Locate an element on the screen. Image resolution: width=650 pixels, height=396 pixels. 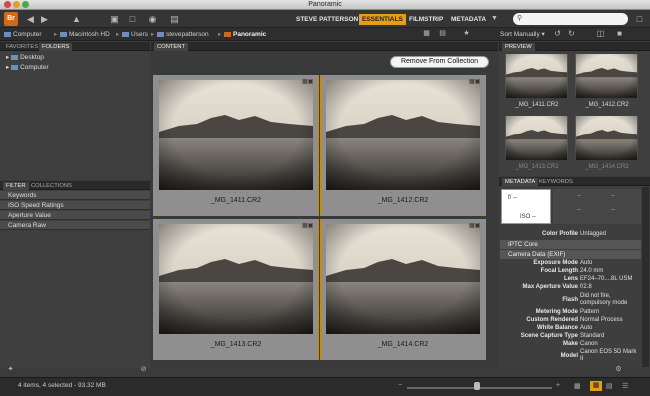
metadata-value: Standard is located at coordinates (592, 336).